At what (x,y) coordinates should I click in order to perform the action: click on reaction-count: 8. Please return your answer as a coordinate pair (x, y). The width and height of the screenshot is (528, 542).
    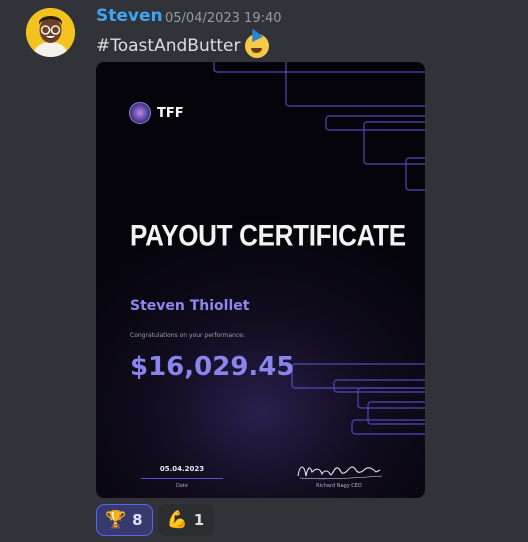
    Looking at the image, I should click on (137, 520).